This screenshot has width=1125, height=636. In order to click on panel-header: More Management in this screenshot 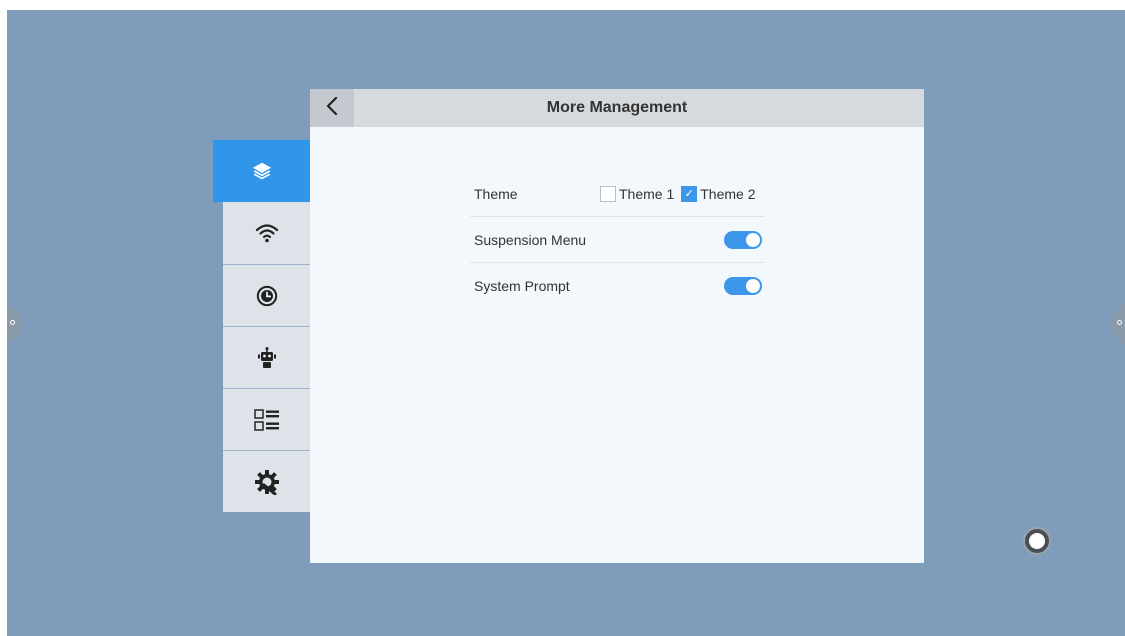, I will do `click(617, 108)`.